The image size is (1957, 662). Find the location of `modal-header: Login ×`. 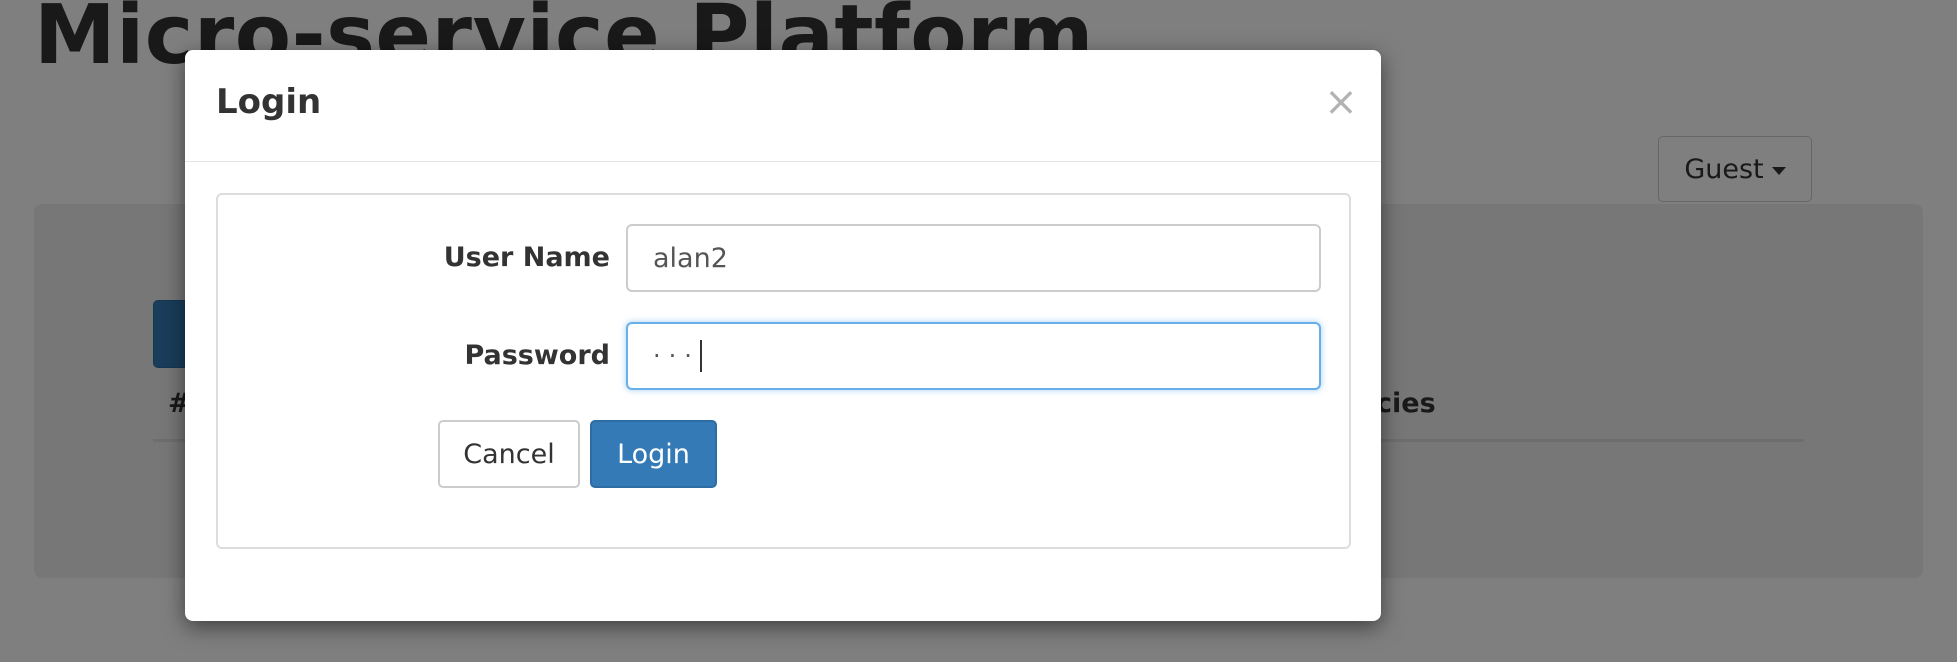

modal-header: Login × is located at coordinates (783, 106).